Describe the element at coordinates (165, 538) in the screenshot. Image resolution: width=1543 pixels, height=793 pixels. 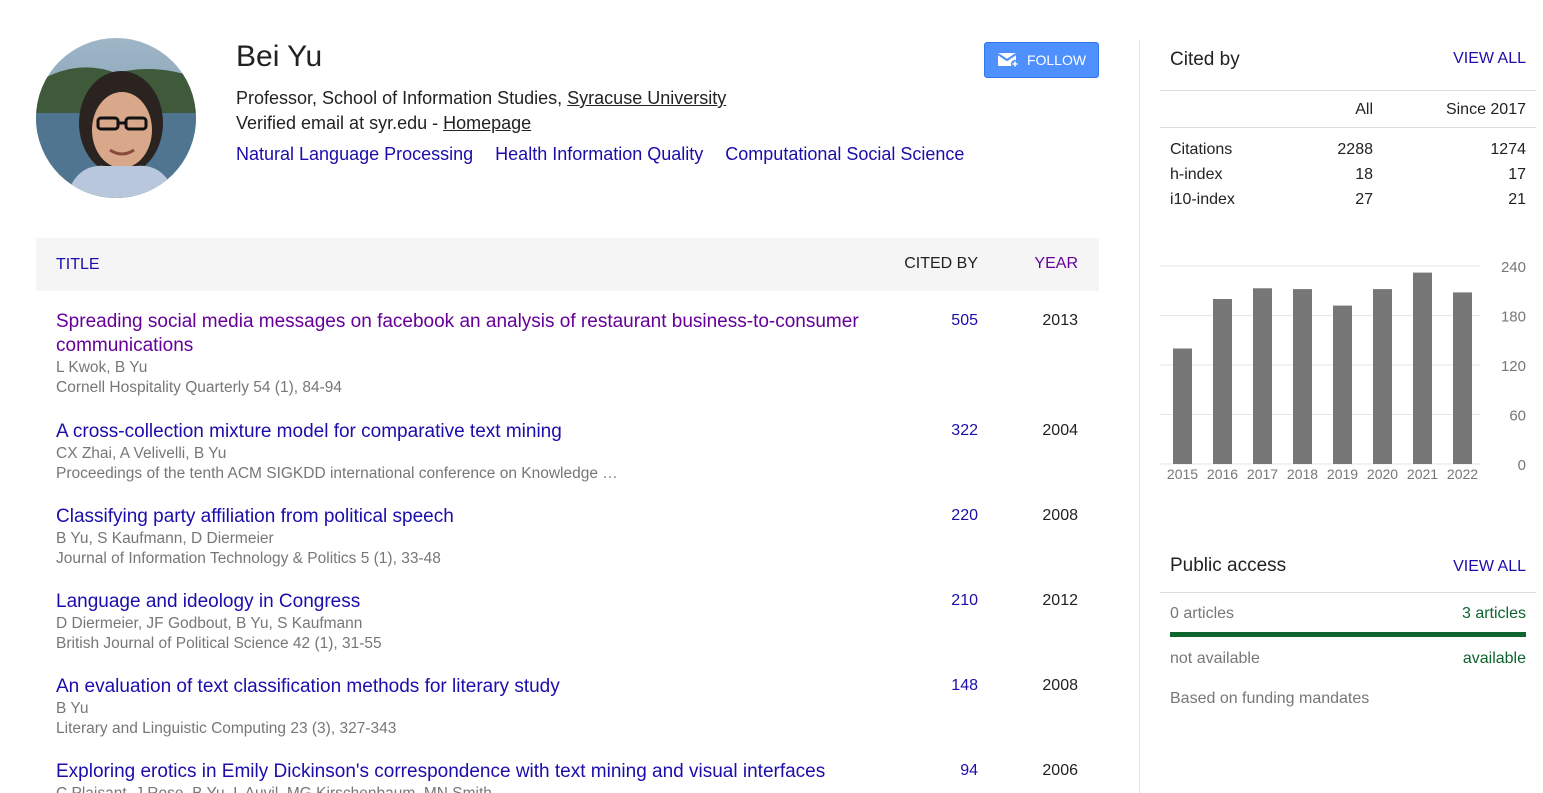
I see `article-authors: B Yu, S Kaufmann, D Diermeier` at that location.